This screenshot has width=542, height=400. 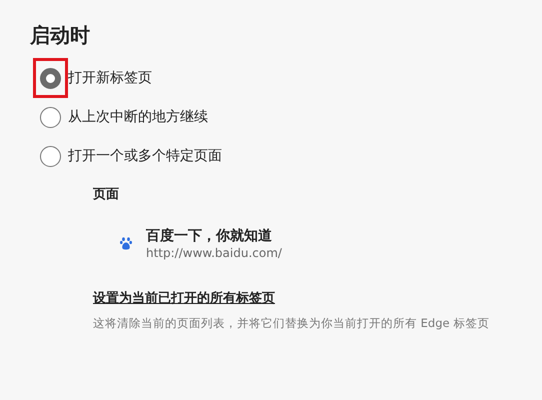 What do you see at coordinates (209, 235) in the screenshot?
I see `page-title: 百度一下，你就知道` at bounding box center [209, 235].